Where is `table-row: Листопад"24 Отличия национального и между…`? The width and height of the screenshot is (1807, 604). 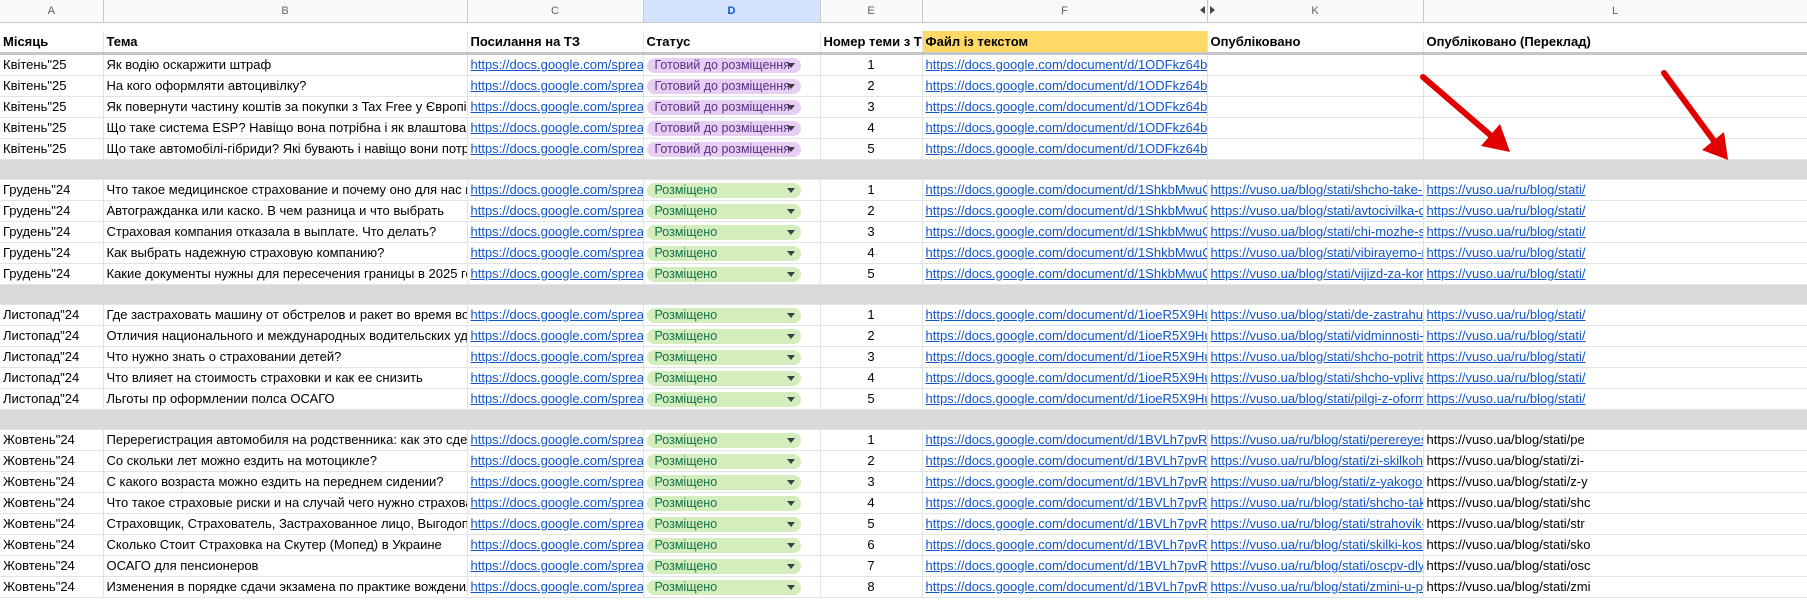
table-row: Листопад"24 Отличия национального и между… is located at coordinates (903, 336).